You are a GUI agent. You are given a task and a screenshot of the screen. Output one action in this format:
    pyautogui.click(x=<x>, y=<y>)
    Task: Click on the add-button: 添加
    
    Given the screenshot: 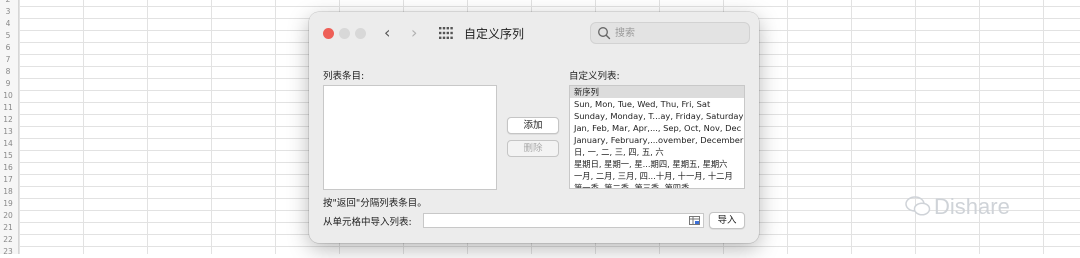 What is the action you would take?
    pyautogui.click(x=533, y=125)
    